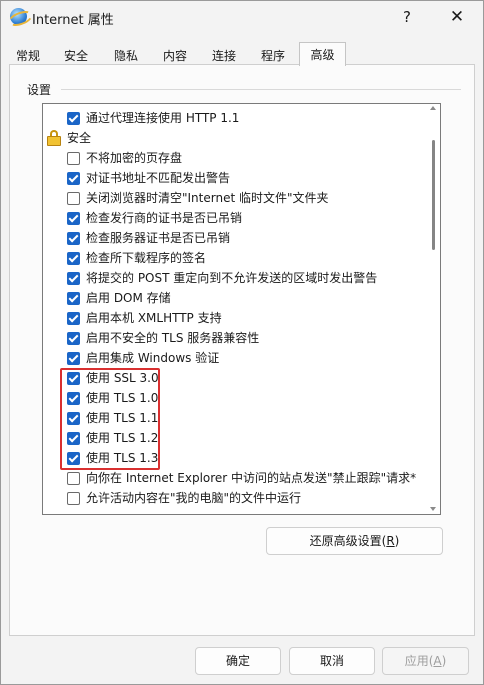 This screenshot has height=685, width=484. What do you see at coordinates (407, 17) in the screenshot?
I see `help-button: ?` at bounding box center [407, 17].